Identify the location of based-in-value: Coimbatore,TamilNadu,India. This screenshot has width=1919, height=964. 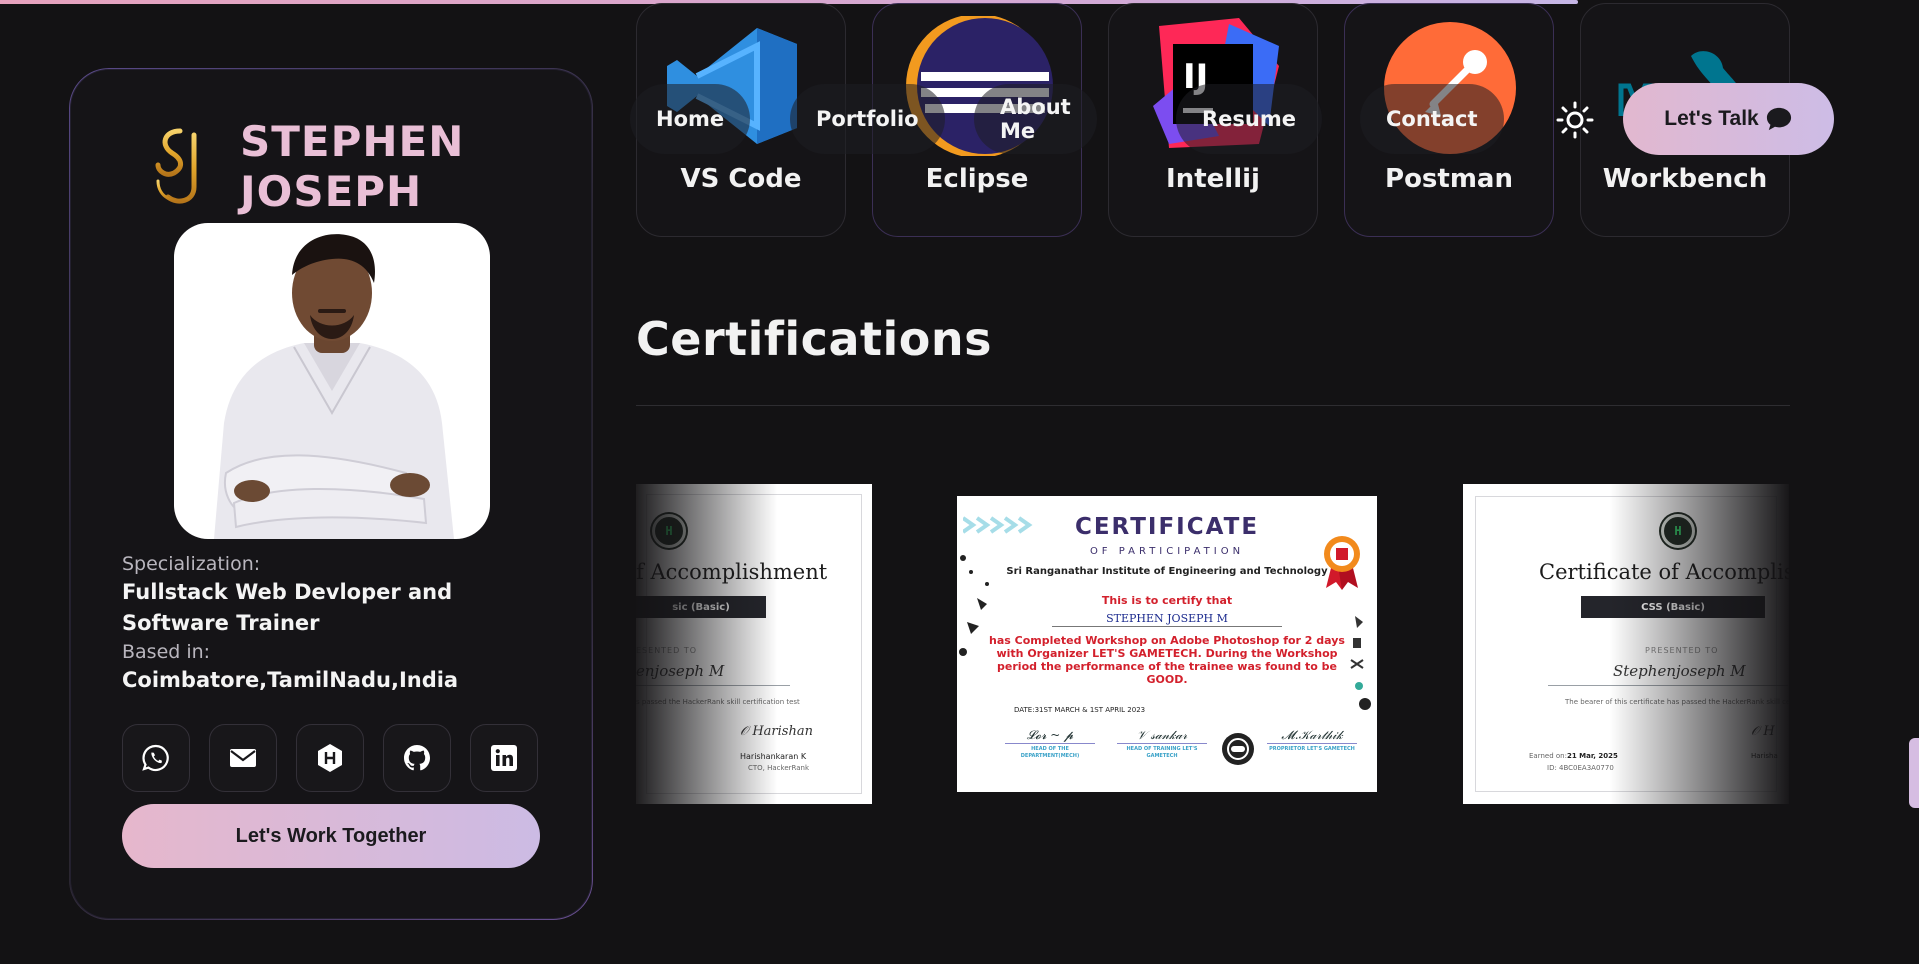
(290, 680).